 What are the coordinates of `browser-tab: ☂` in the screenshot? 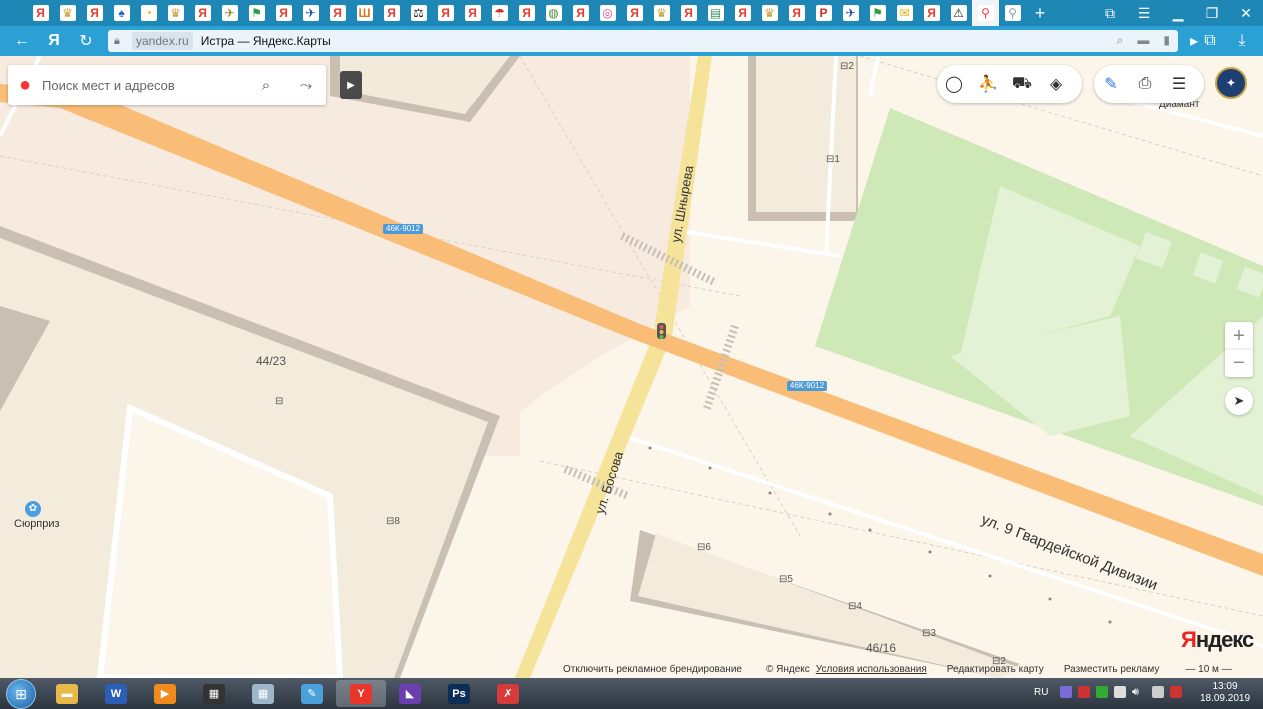 It's located at (499, 13).